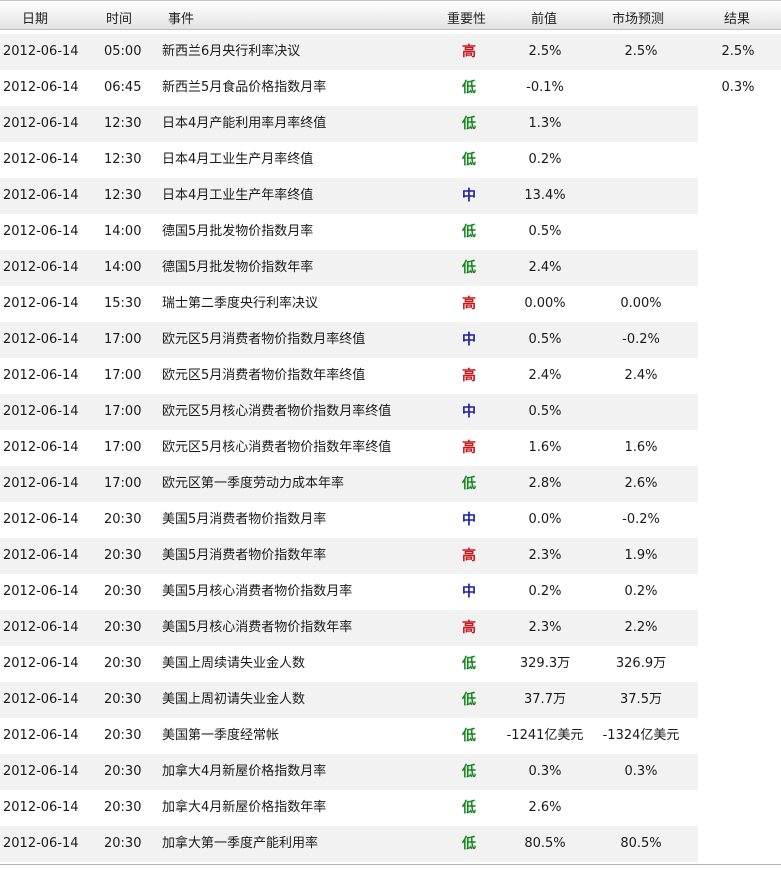 The width and height of the screenshot is (781, 874). What do you see at coordinates (641, 663) in the screenshot?
I see `forecast-value-cell: 326.9万` at bounding box center [641, 663].